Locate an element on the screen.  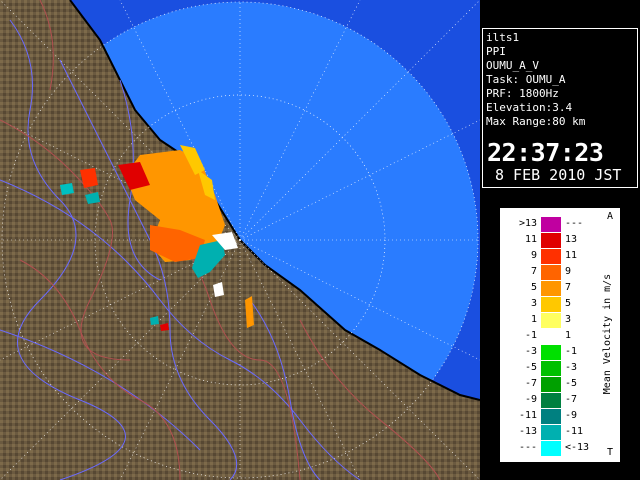
legend-max-label: 13 is located at coordinates (571, 239).